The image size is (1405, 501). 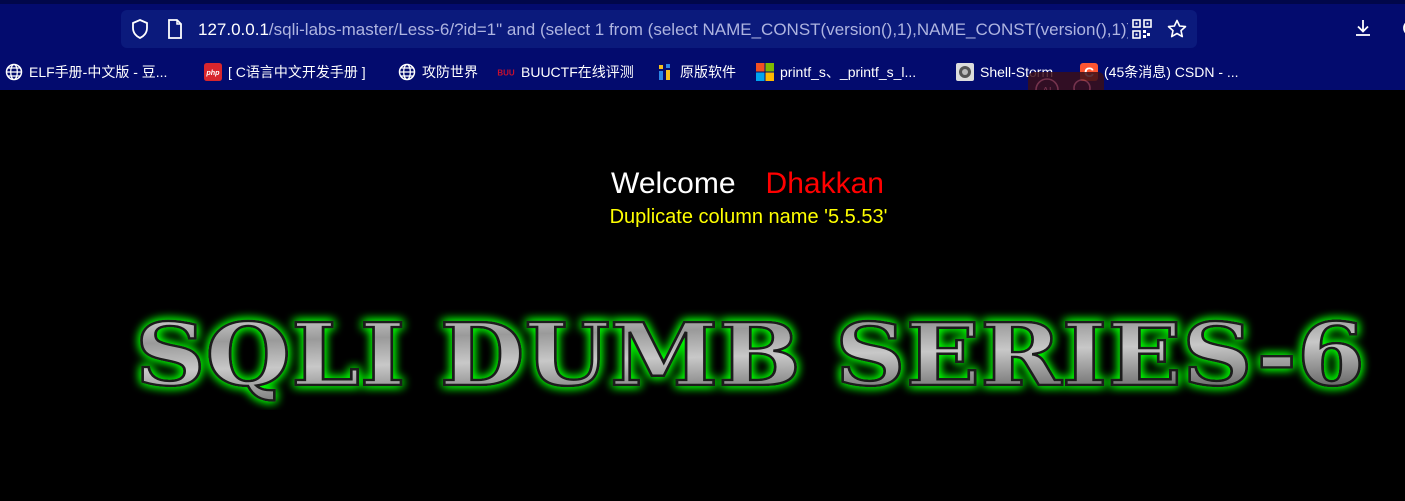 I want to click on qr-code-icon, so click(x=1142, y=29).